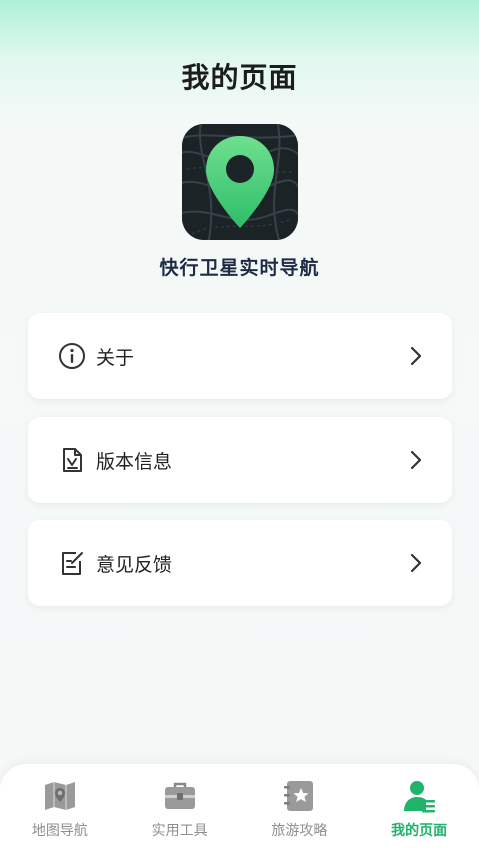 The image size is (479, 850). Describe the element at coordinates (179, 831) in the screenshot. I see `tab-label: 实用工具` at that location.